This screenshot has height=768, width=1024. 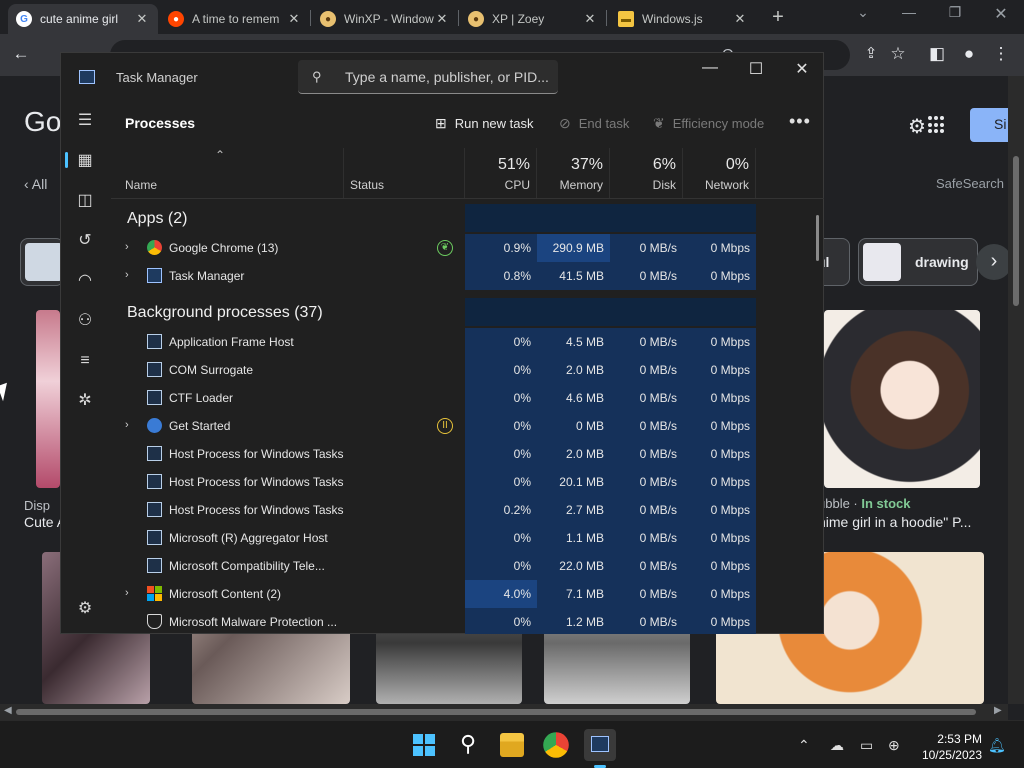 I want to click on google-logo: Go, so click(x=42, y=122).